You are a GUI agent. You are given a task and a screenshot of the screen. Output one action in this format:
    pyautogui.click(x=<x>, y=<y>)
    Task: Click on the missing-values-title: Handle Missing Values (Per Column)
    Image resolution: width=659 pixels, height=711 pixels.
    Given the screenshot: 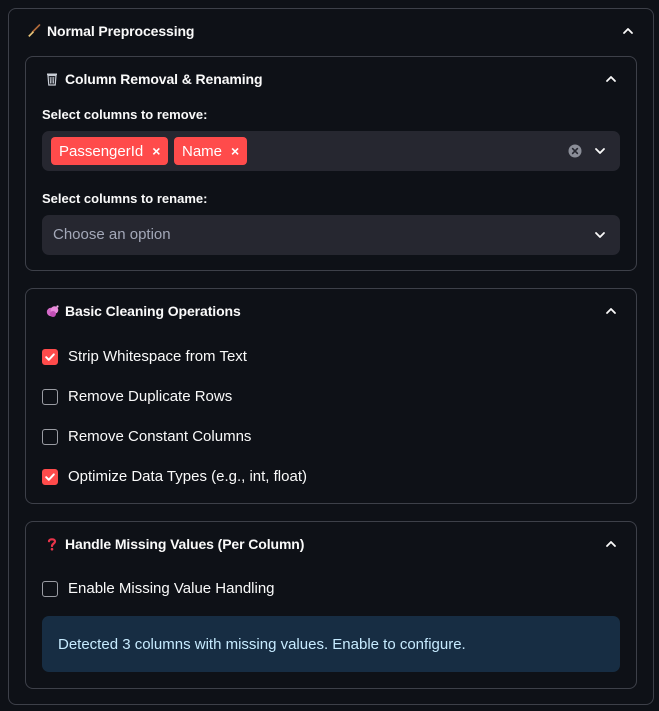 What is the action you would take?
    pyautogui.click(x=185, y=544)
    